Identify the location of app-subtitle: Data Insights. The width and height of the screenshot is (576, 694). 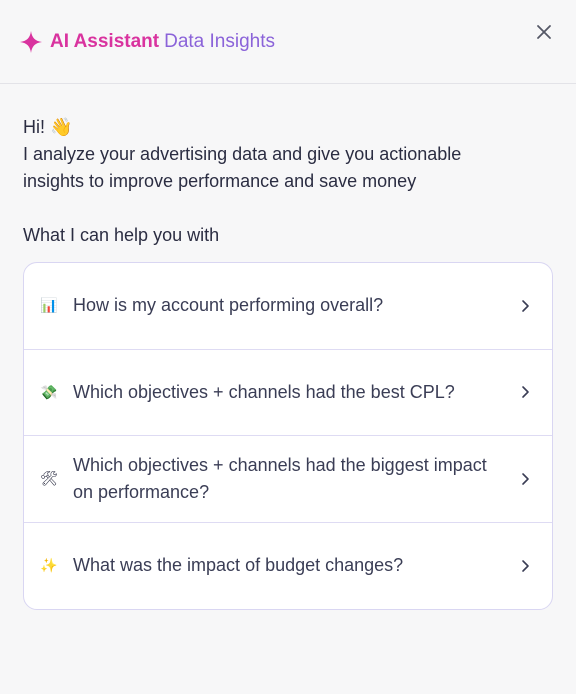
(220, 41).